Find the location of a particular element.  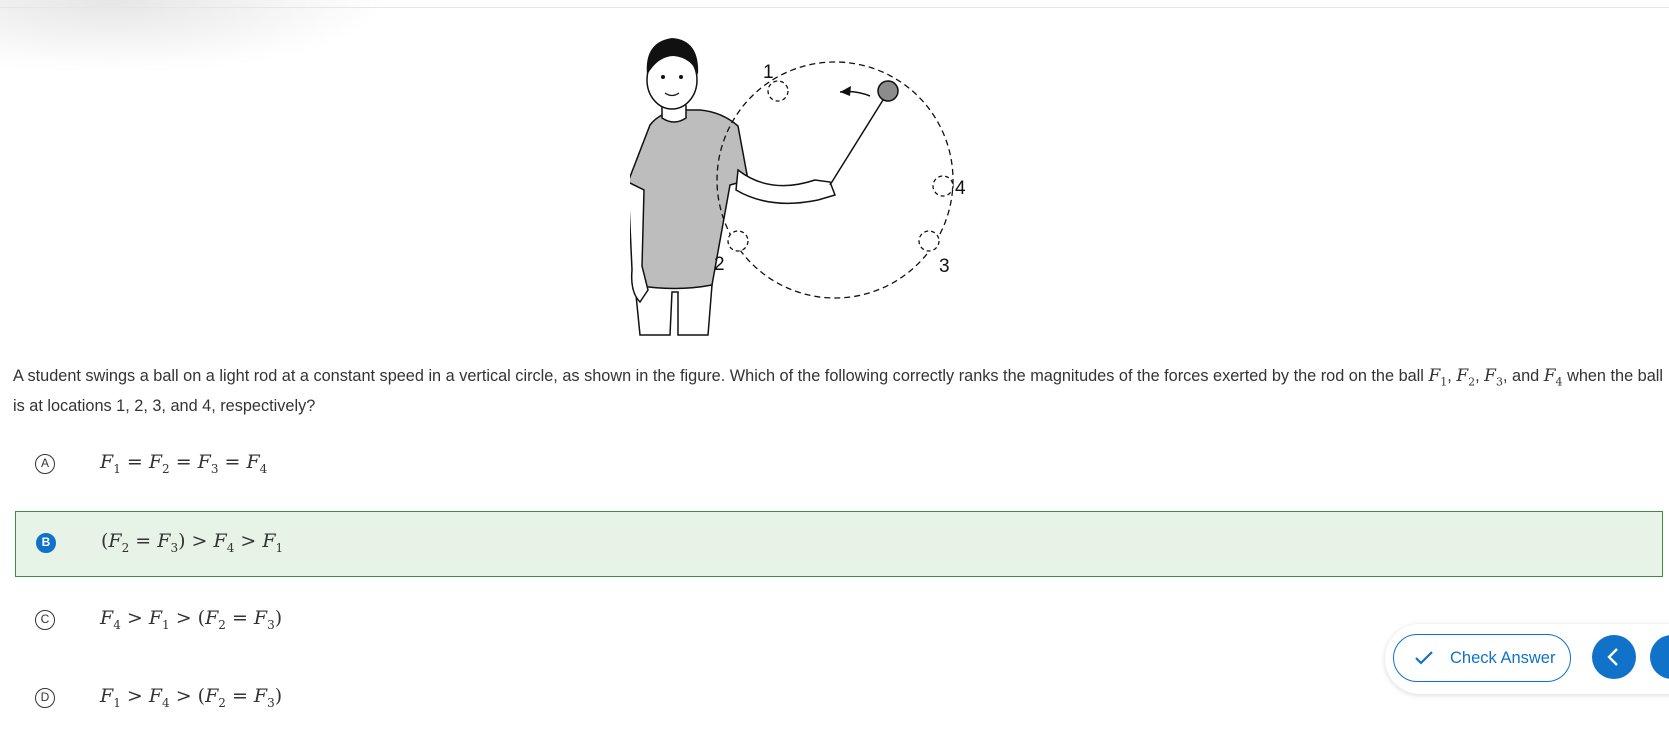

choice-expression: F1 = F2 = F3 = F4 is located at coordinates (184, 463).